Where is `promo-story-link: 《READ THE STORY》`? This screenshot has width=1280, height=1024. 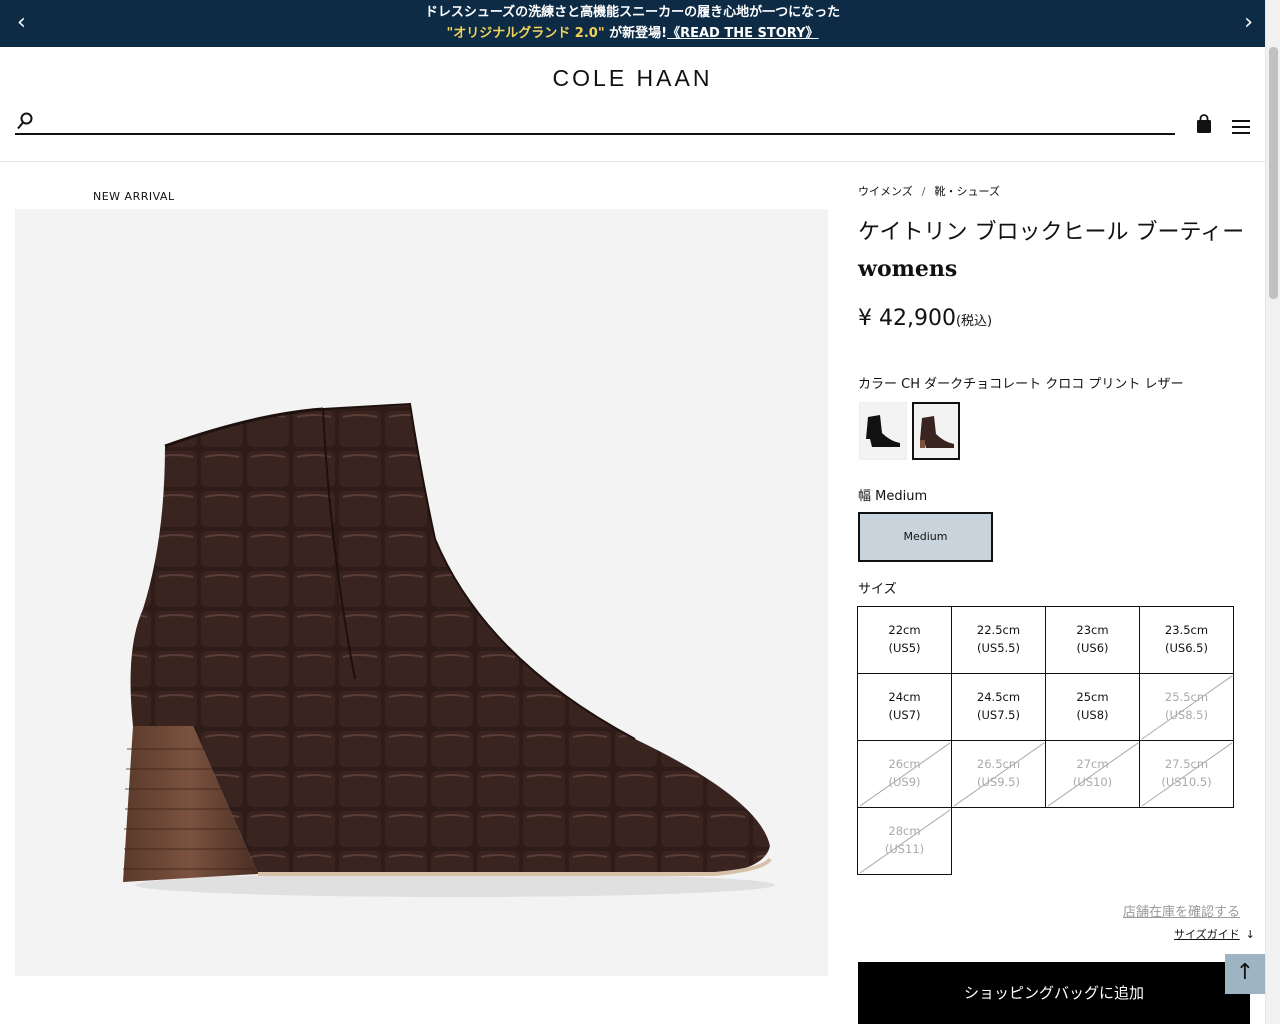 promo-story-link: 《READ THE STORY》 is located at coordinates (742, 33).